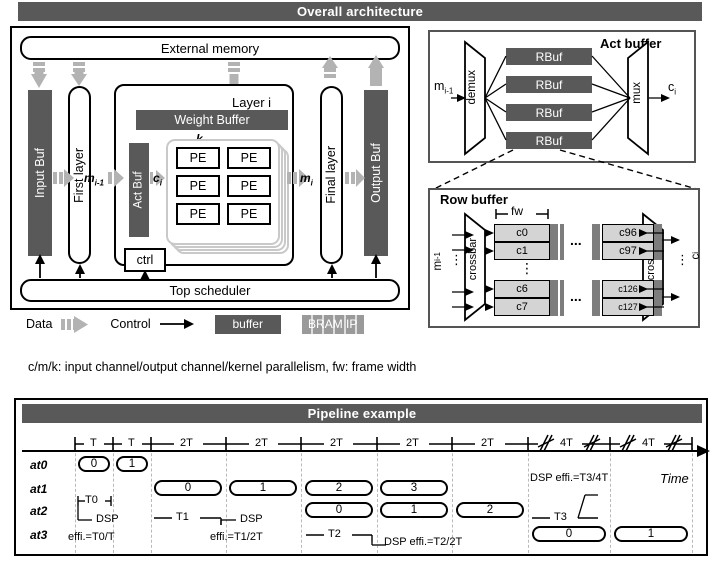  I want to click on dsp-efficiency-annotation-2: DSP effi.=T2/2T, so click(423, 542).